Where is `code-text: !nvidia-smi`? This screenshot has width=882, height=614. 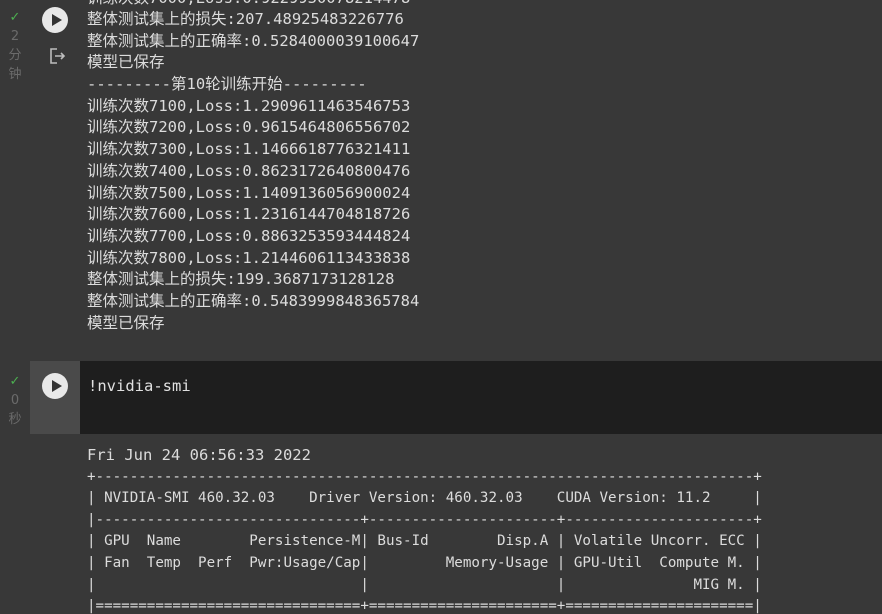
code-text: !nvidia-smi is located at coordinates (139, 386).